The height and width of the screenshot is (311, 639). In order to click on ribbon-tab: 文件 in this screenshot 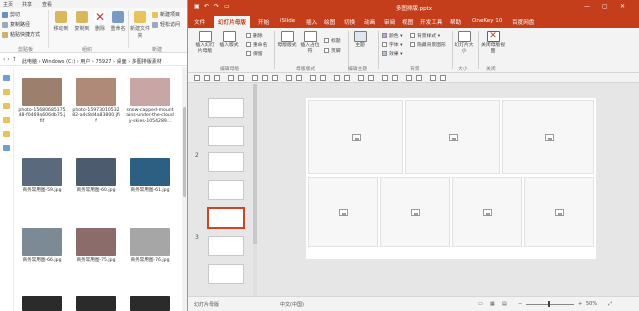, I will do `click(199, 22)`.